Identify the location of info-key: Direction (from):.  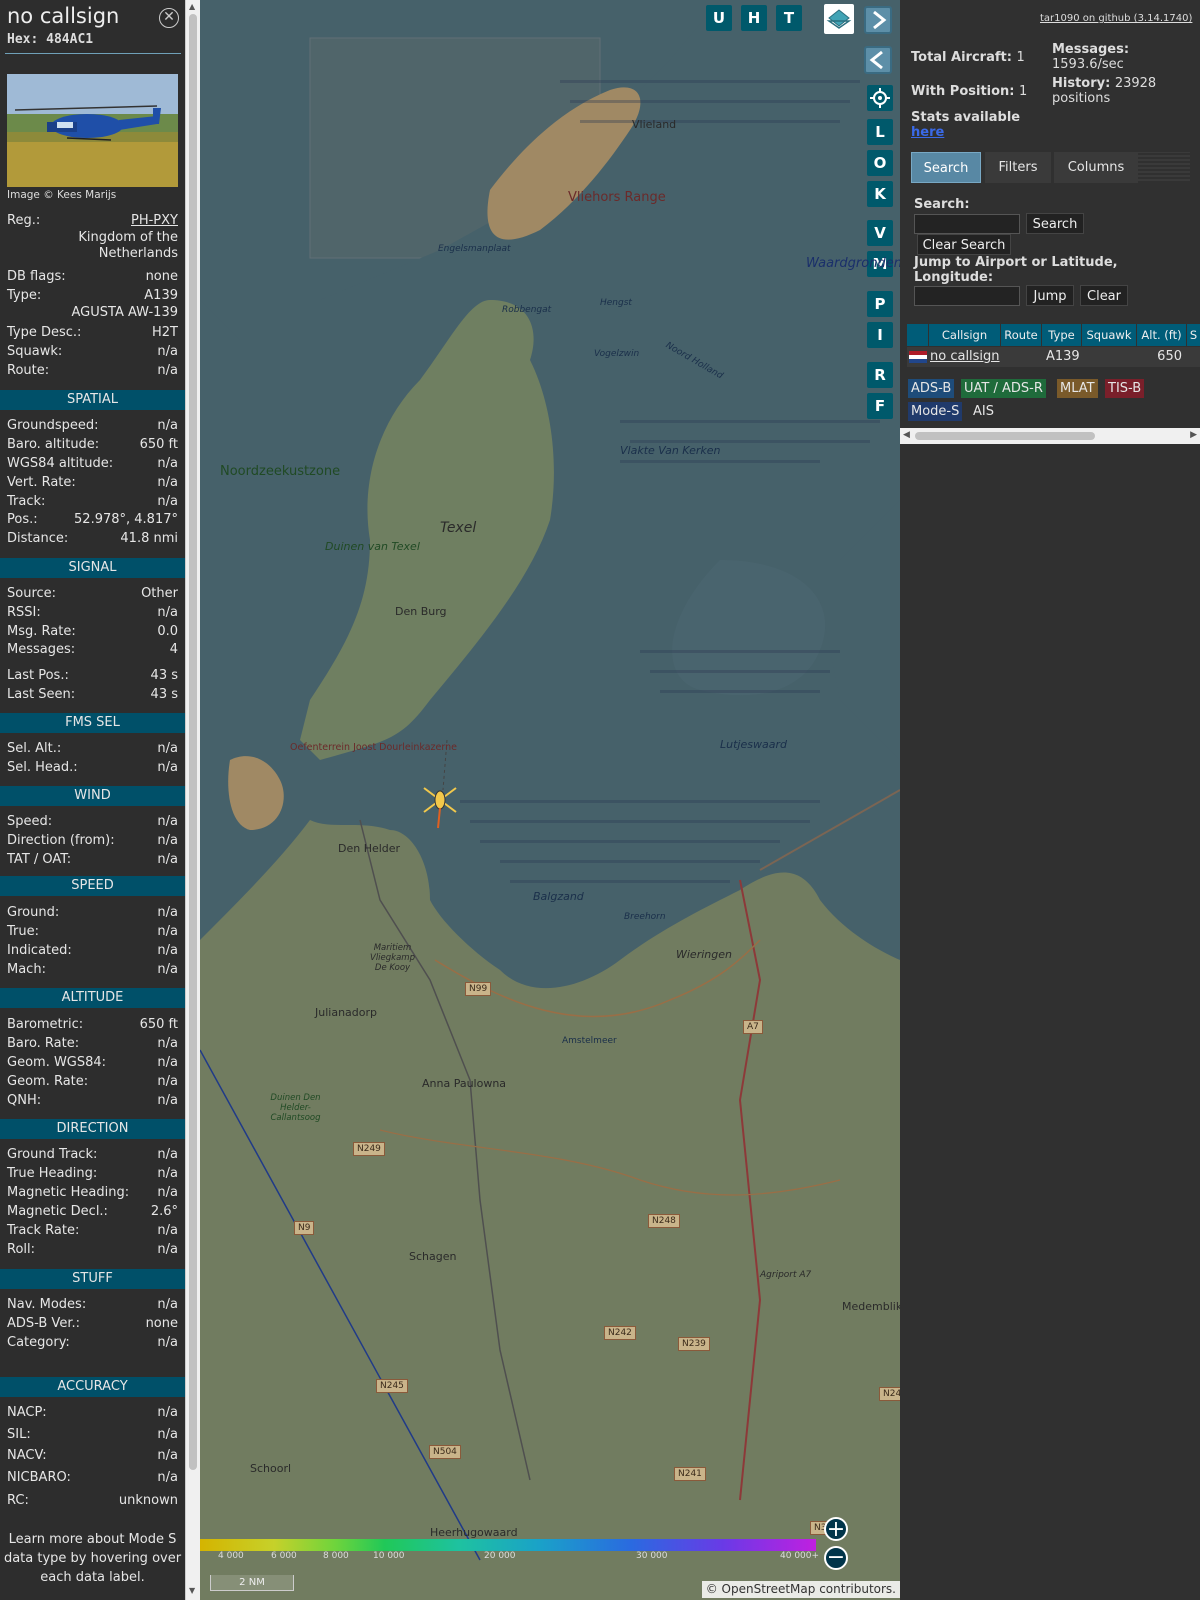
(61, 841).